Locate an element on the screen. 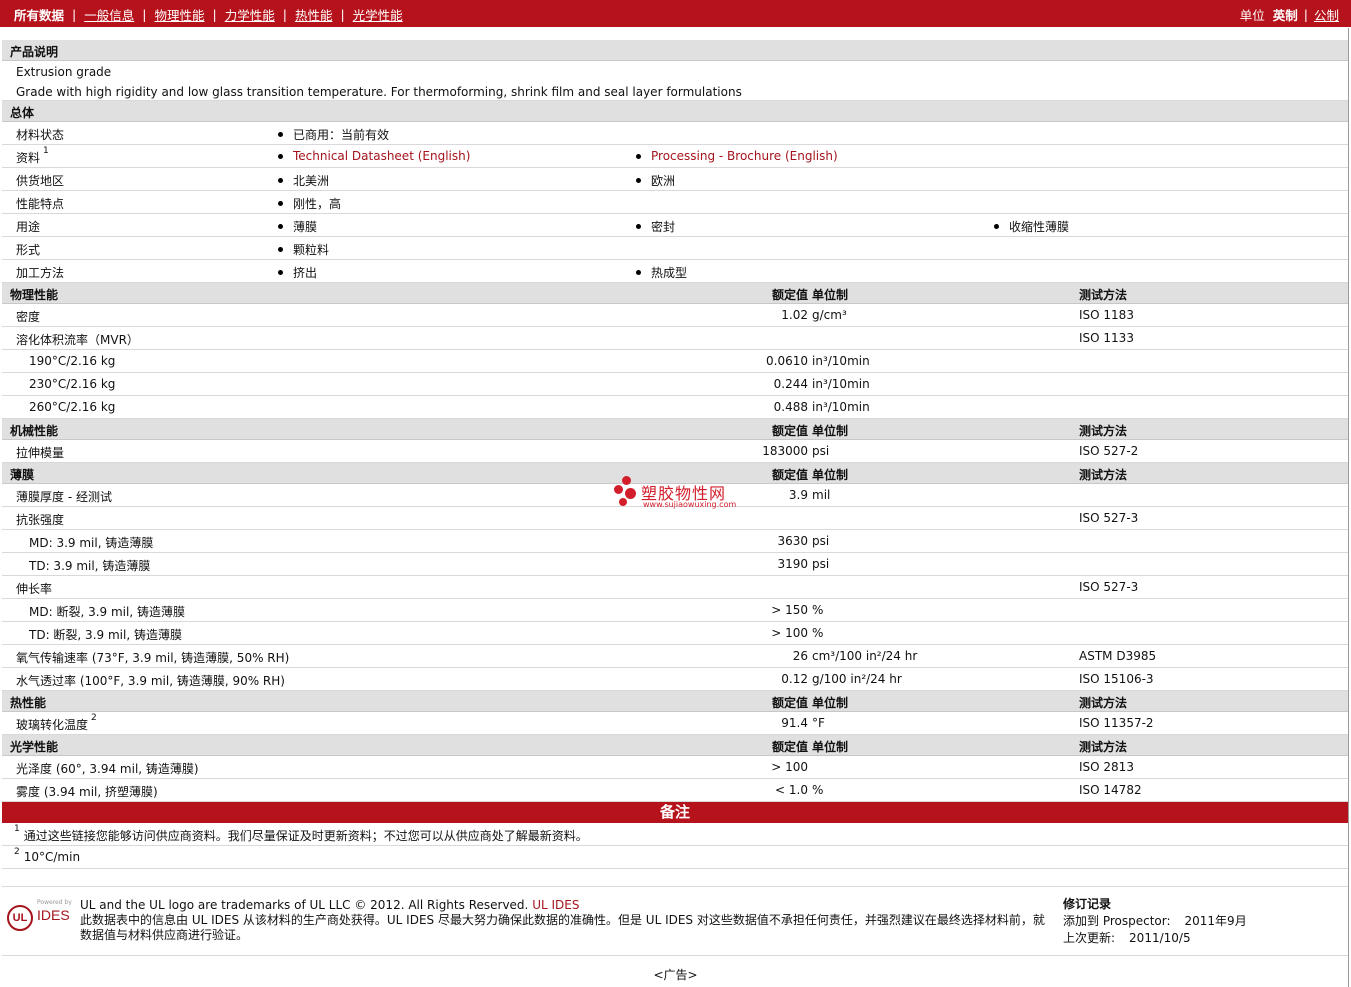 This screenshot has height=987, width=1351. property-unit: g/100 in²/24 hr is located at coordinates (857, 679).